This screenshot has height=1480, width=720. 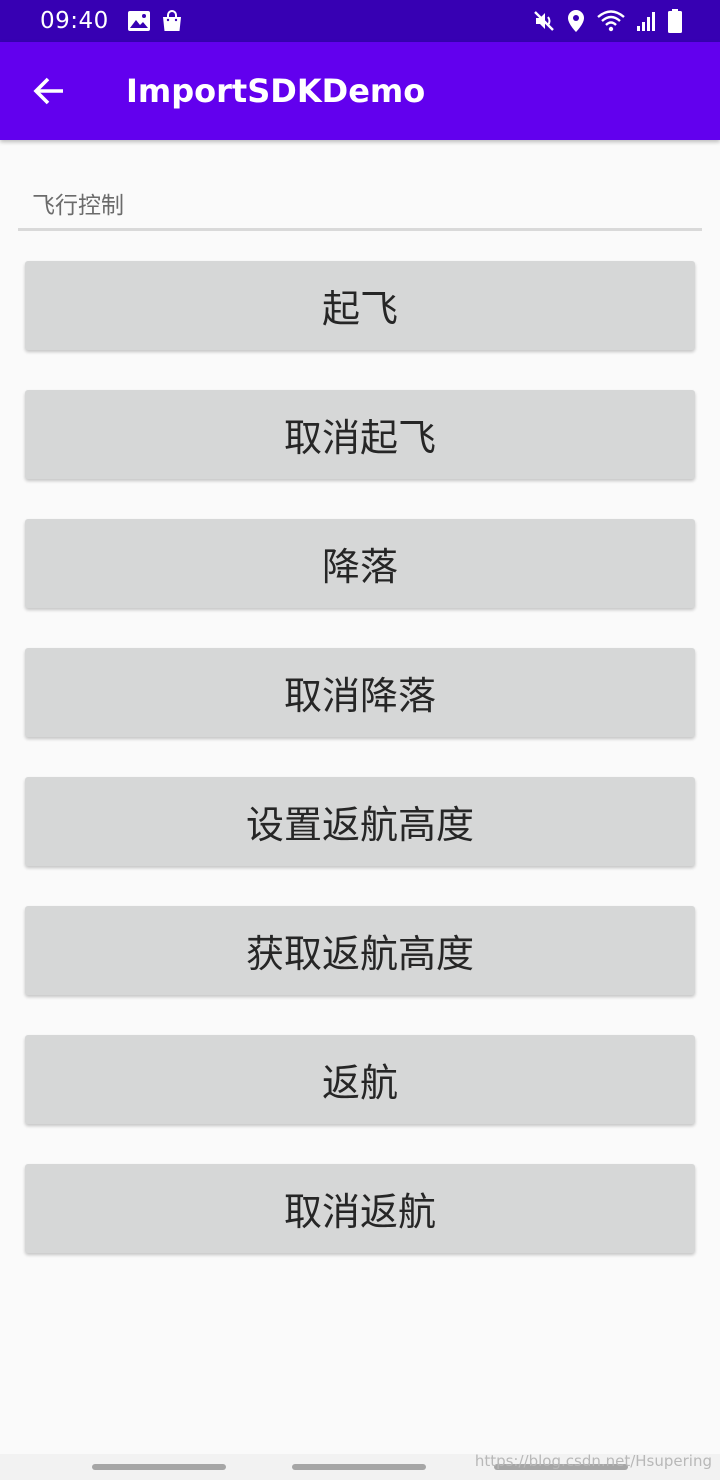 What do you see at coordinates (276, 91) in the screenshot?
I see `app-title: ImportSDKDemo` at bounding box center [276, 91].